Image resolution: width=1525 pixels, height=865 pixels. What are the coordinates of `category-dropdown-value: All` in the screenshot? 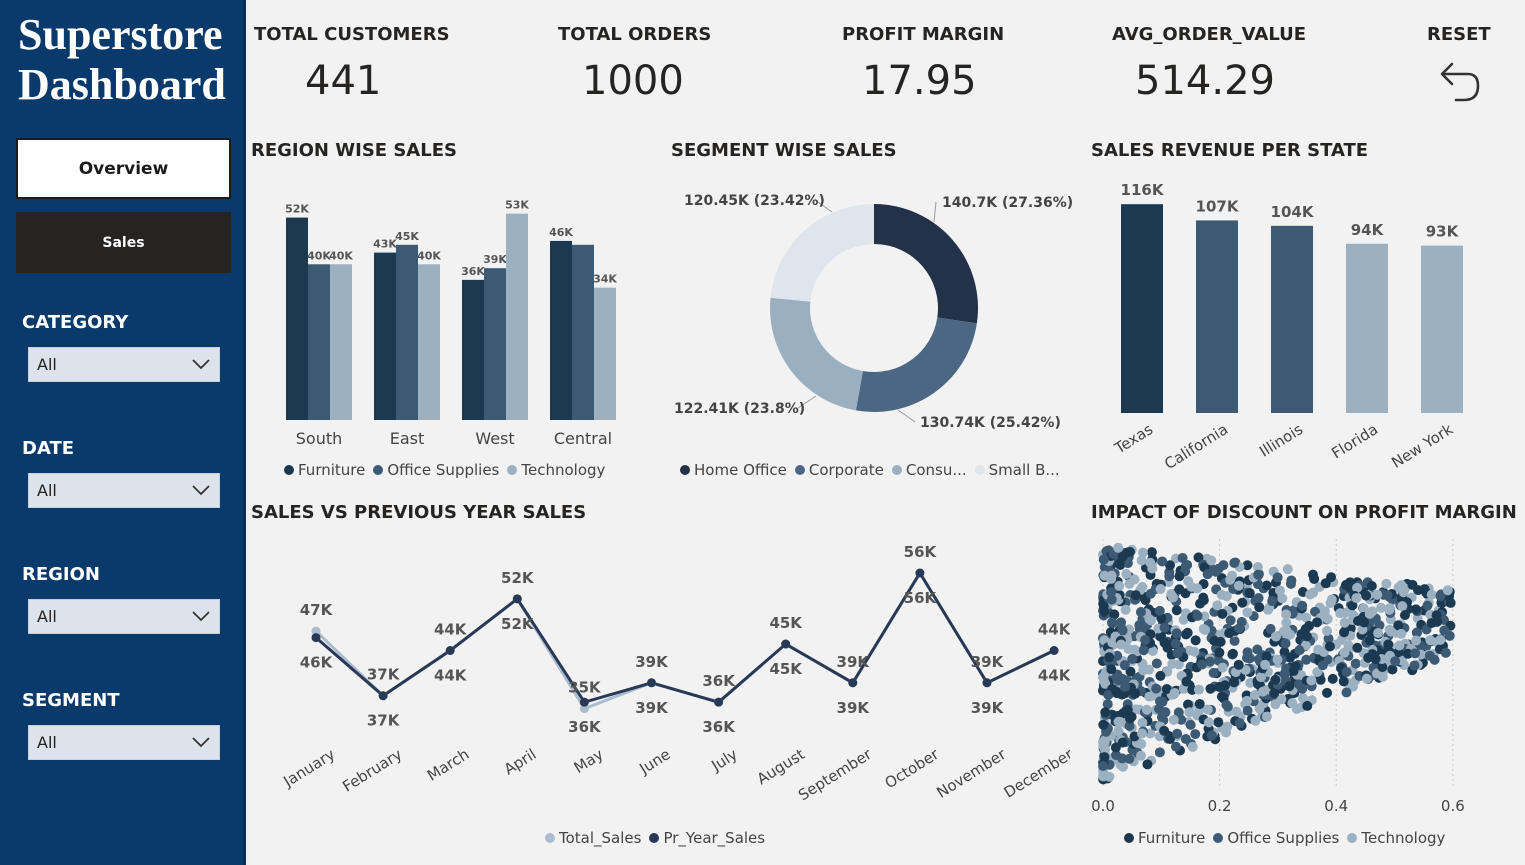 It's located at (47, 364).